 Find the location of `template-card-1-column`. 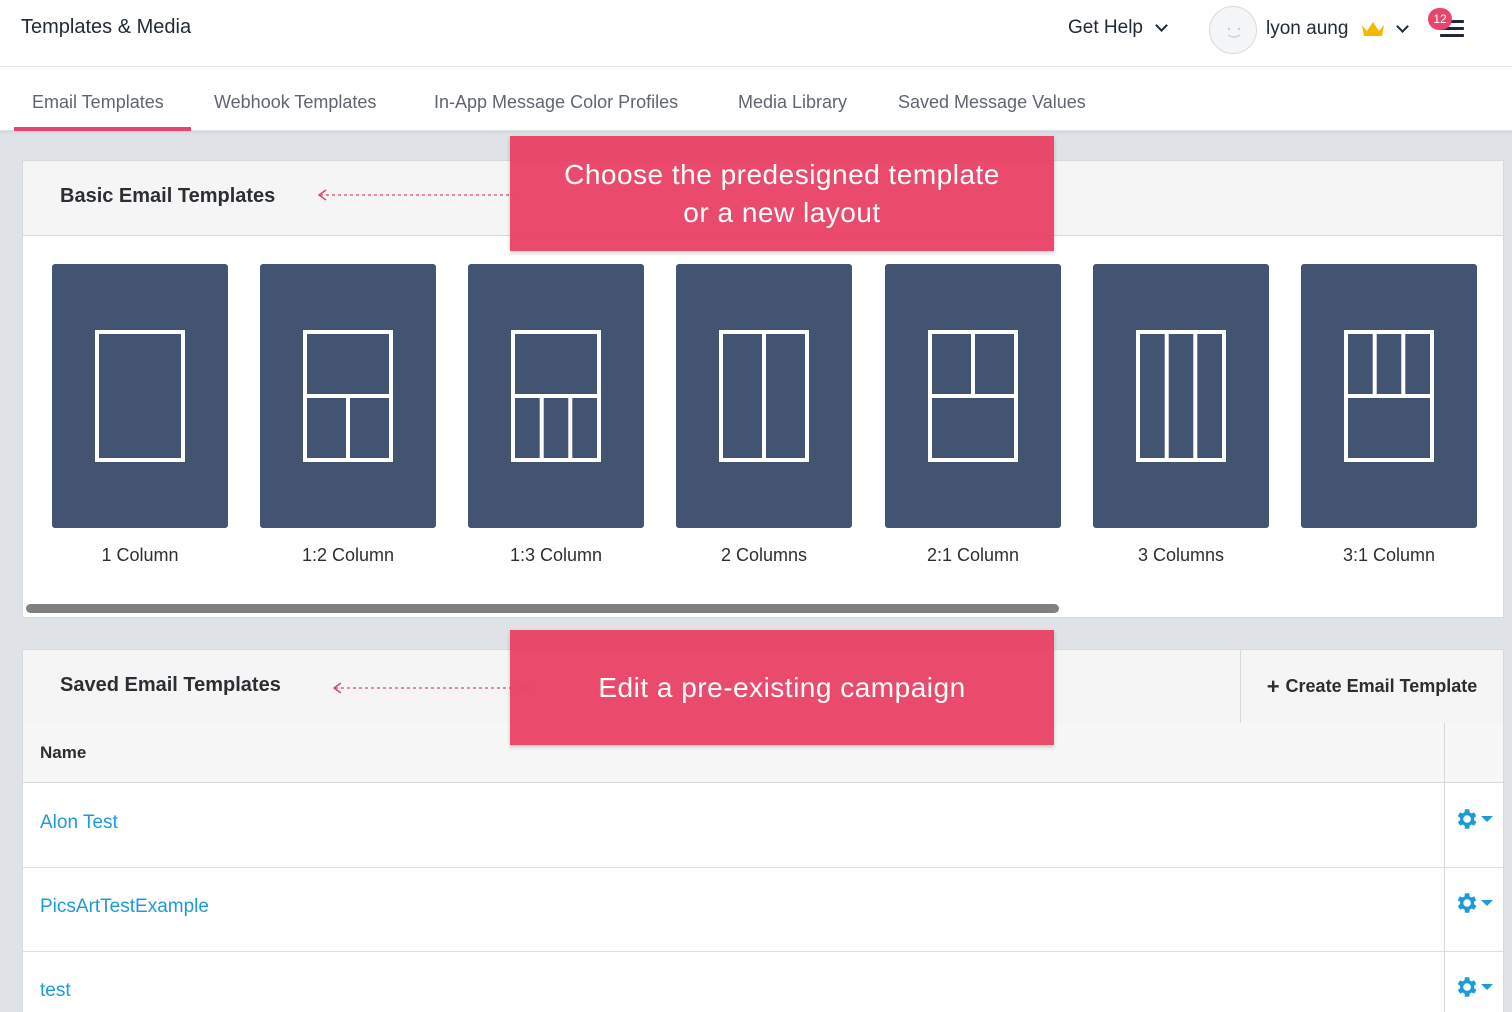

template-card-1-column is located at coordinates (140, 396).